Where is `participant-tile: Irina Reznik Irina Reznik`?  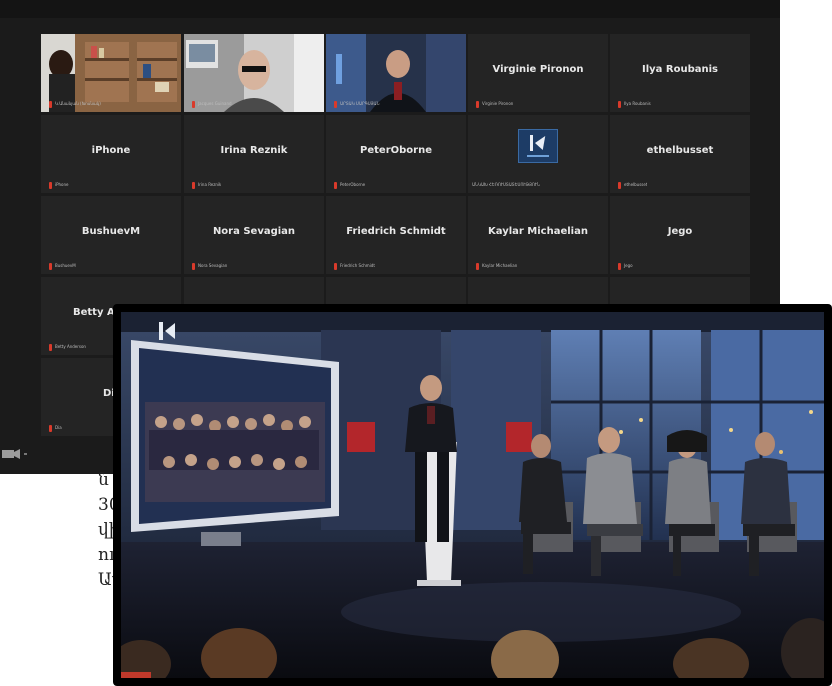 participant-tile: Irina Reznik Irina Reznik is located at coordinates (254, 154).